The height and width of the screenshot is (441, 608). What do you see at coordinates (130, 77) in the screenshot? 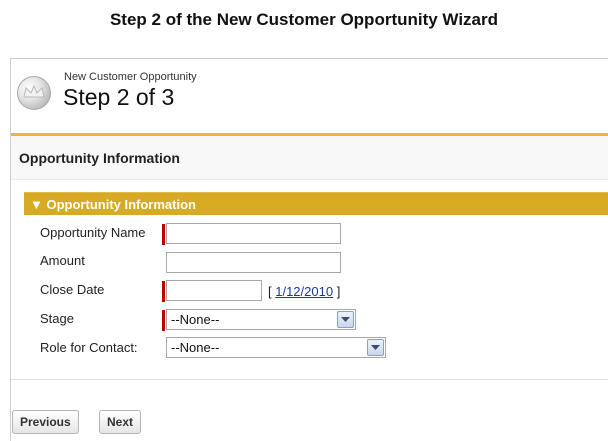
I see `wizard-subtitle: New Customer Opportunity` at bounding box center [130, 77].